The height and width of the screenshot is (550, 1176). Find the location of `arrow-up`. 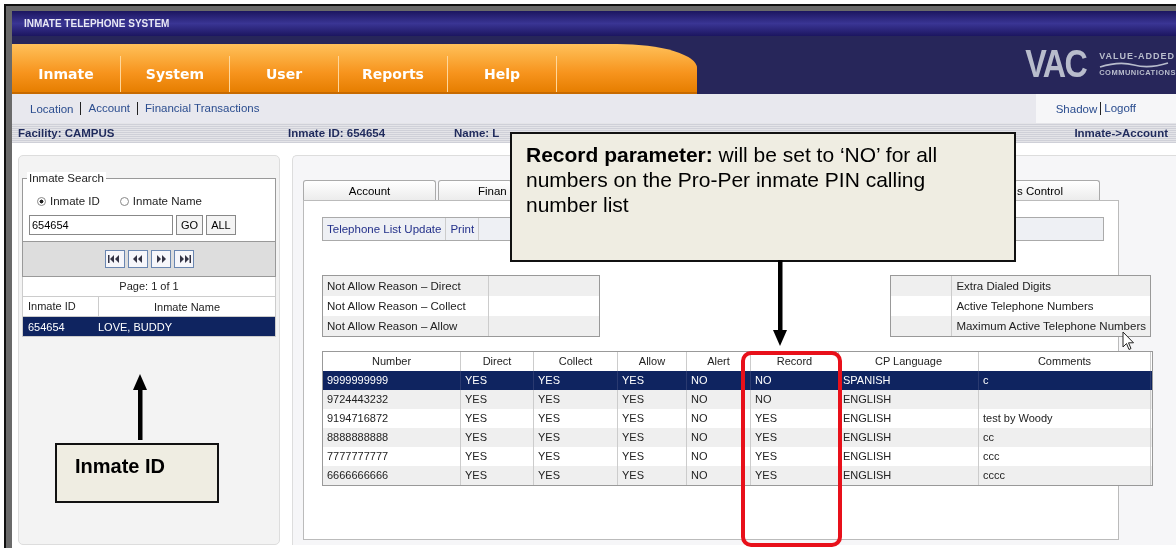

arrow-up is located at coordinates (140, 407).